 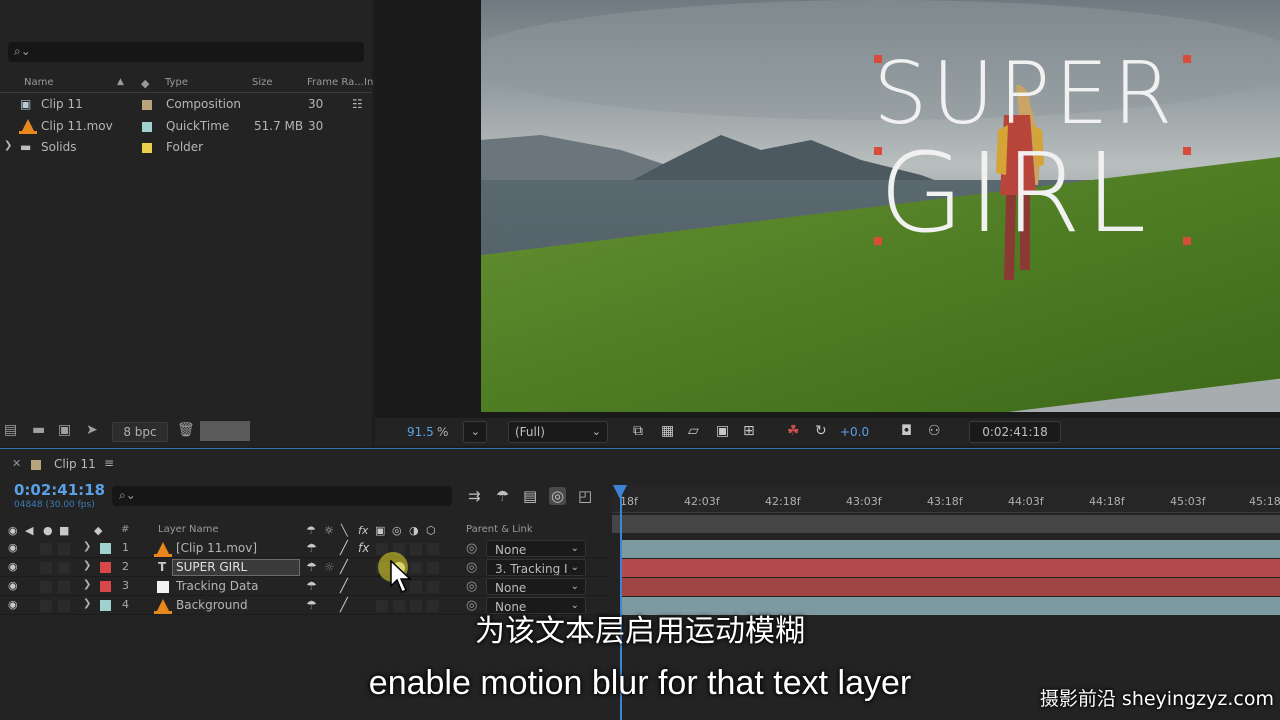 I want to click on parent-dropdown: 3. Tracking I ⌄, so click(x=536, y=567).